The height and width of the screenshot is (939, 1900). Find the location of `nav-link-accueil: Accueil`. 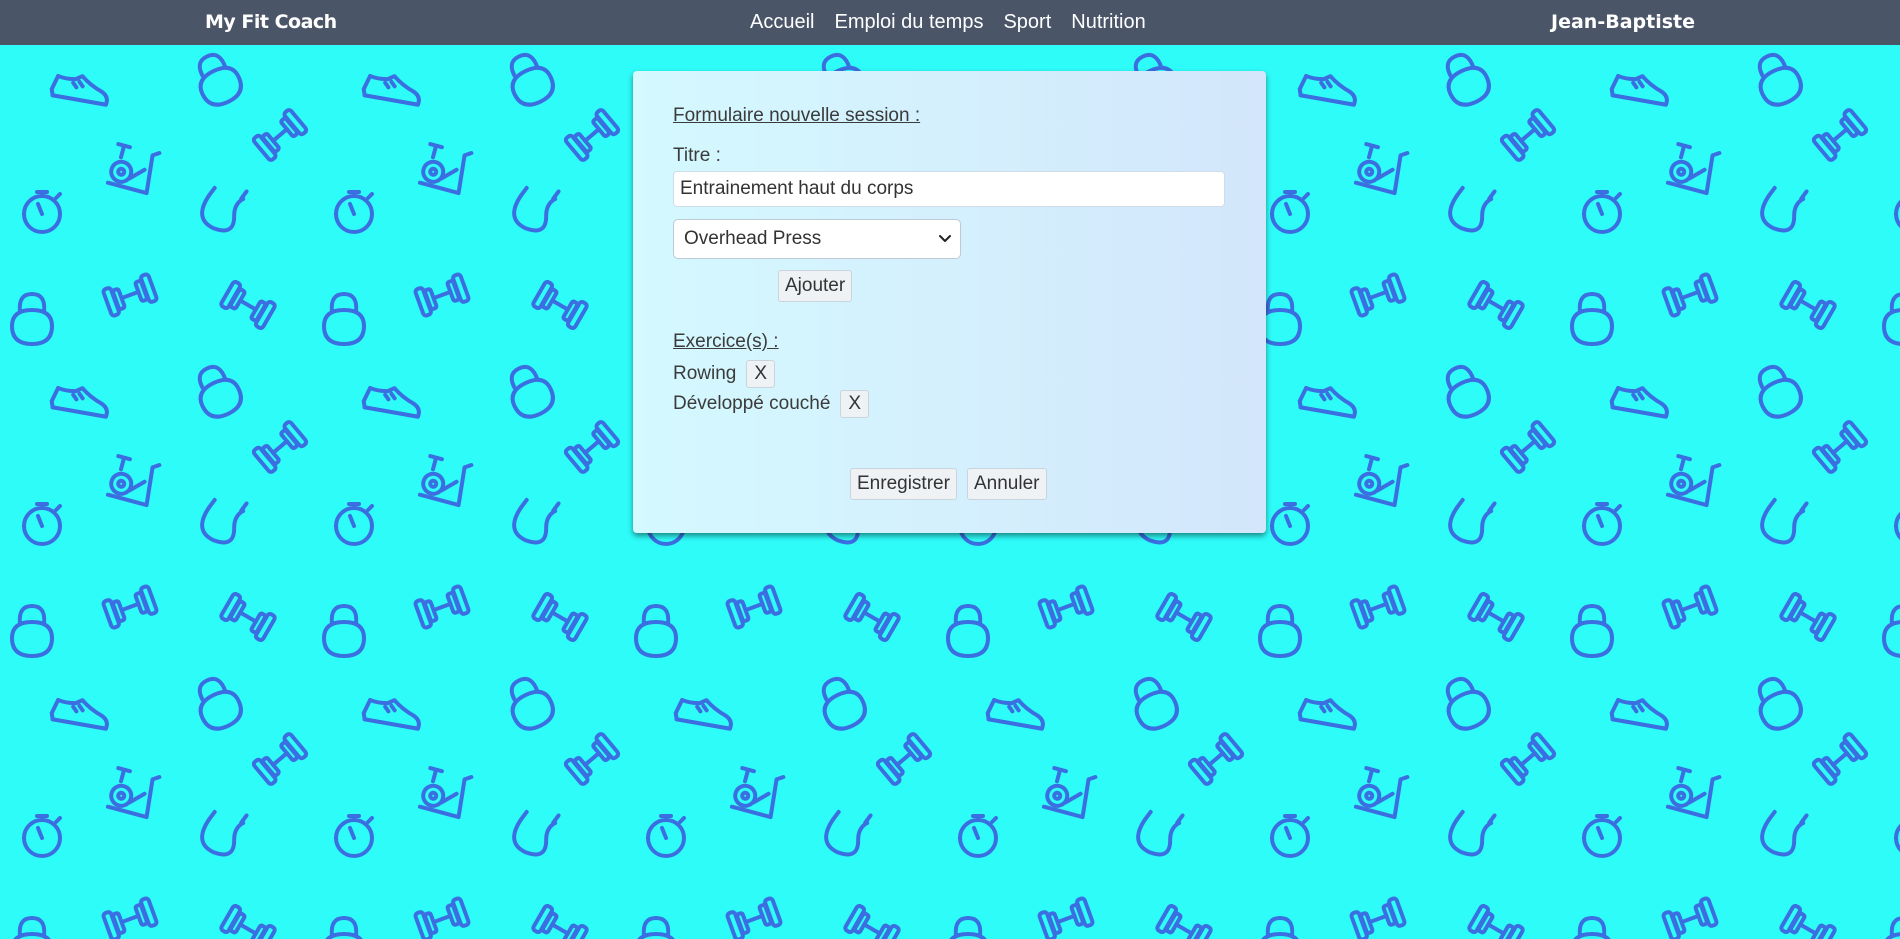

nav-link-accueil: Accueil is located at coordinates (782, 22).